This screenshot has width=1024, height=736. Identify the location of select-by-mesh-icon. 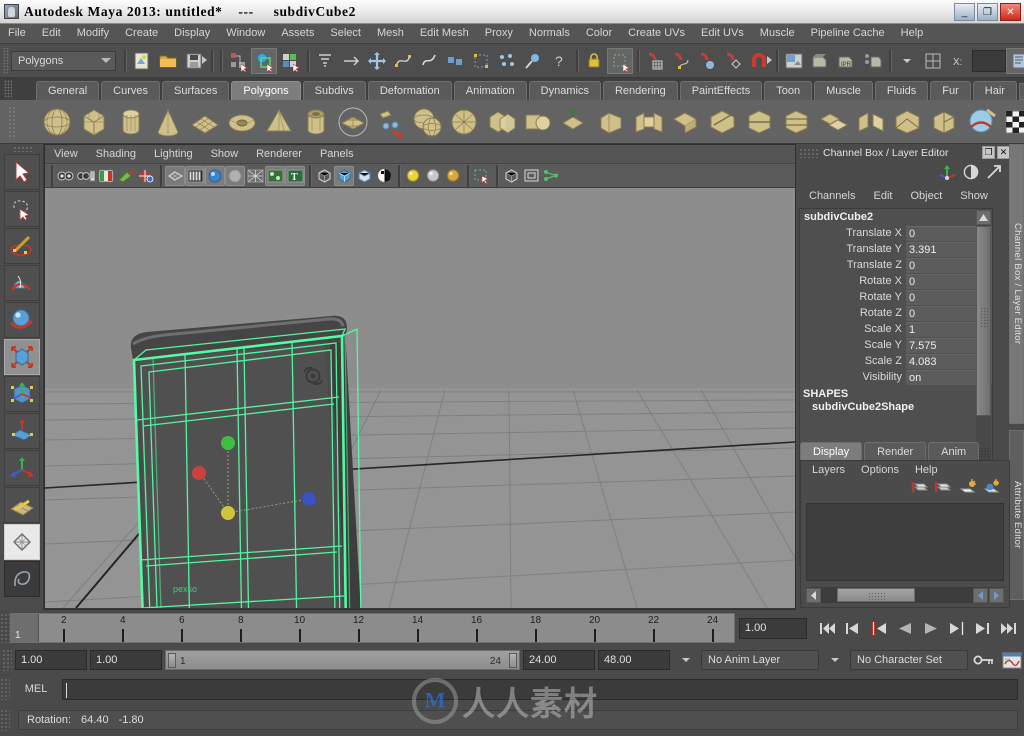
(290, 61).